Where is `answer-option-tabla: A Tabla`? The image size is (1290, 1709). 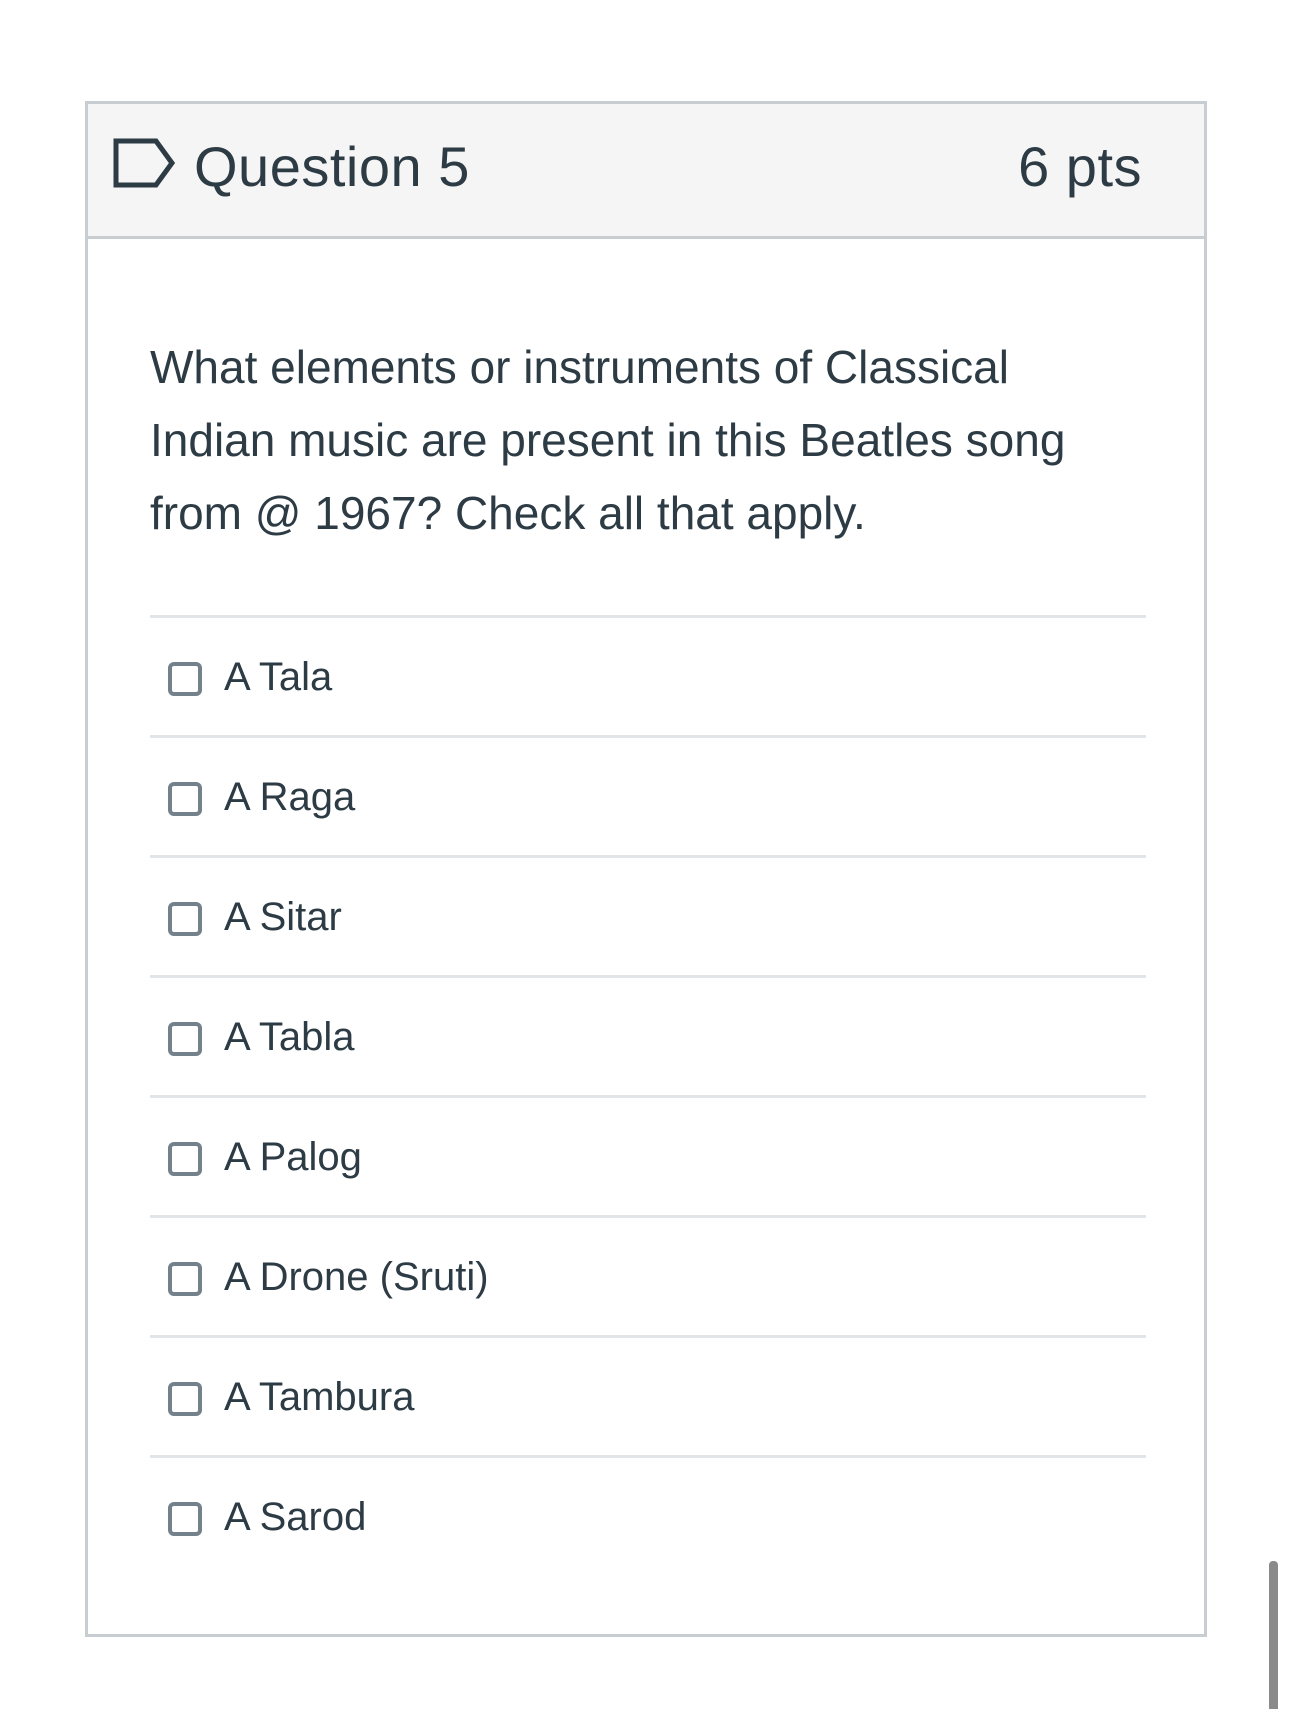 answer-option-tabla: A Tabla is located at coordinates (648, 1035).